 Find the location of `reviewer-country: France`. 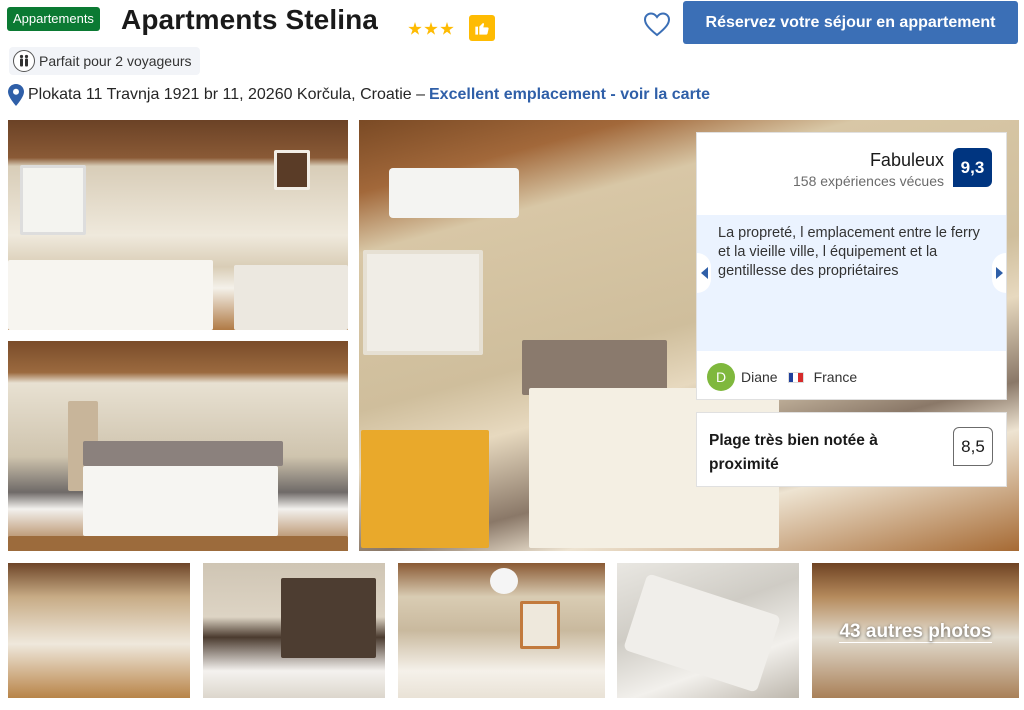

reviewer-country: France is located at coordinates (835, 377).